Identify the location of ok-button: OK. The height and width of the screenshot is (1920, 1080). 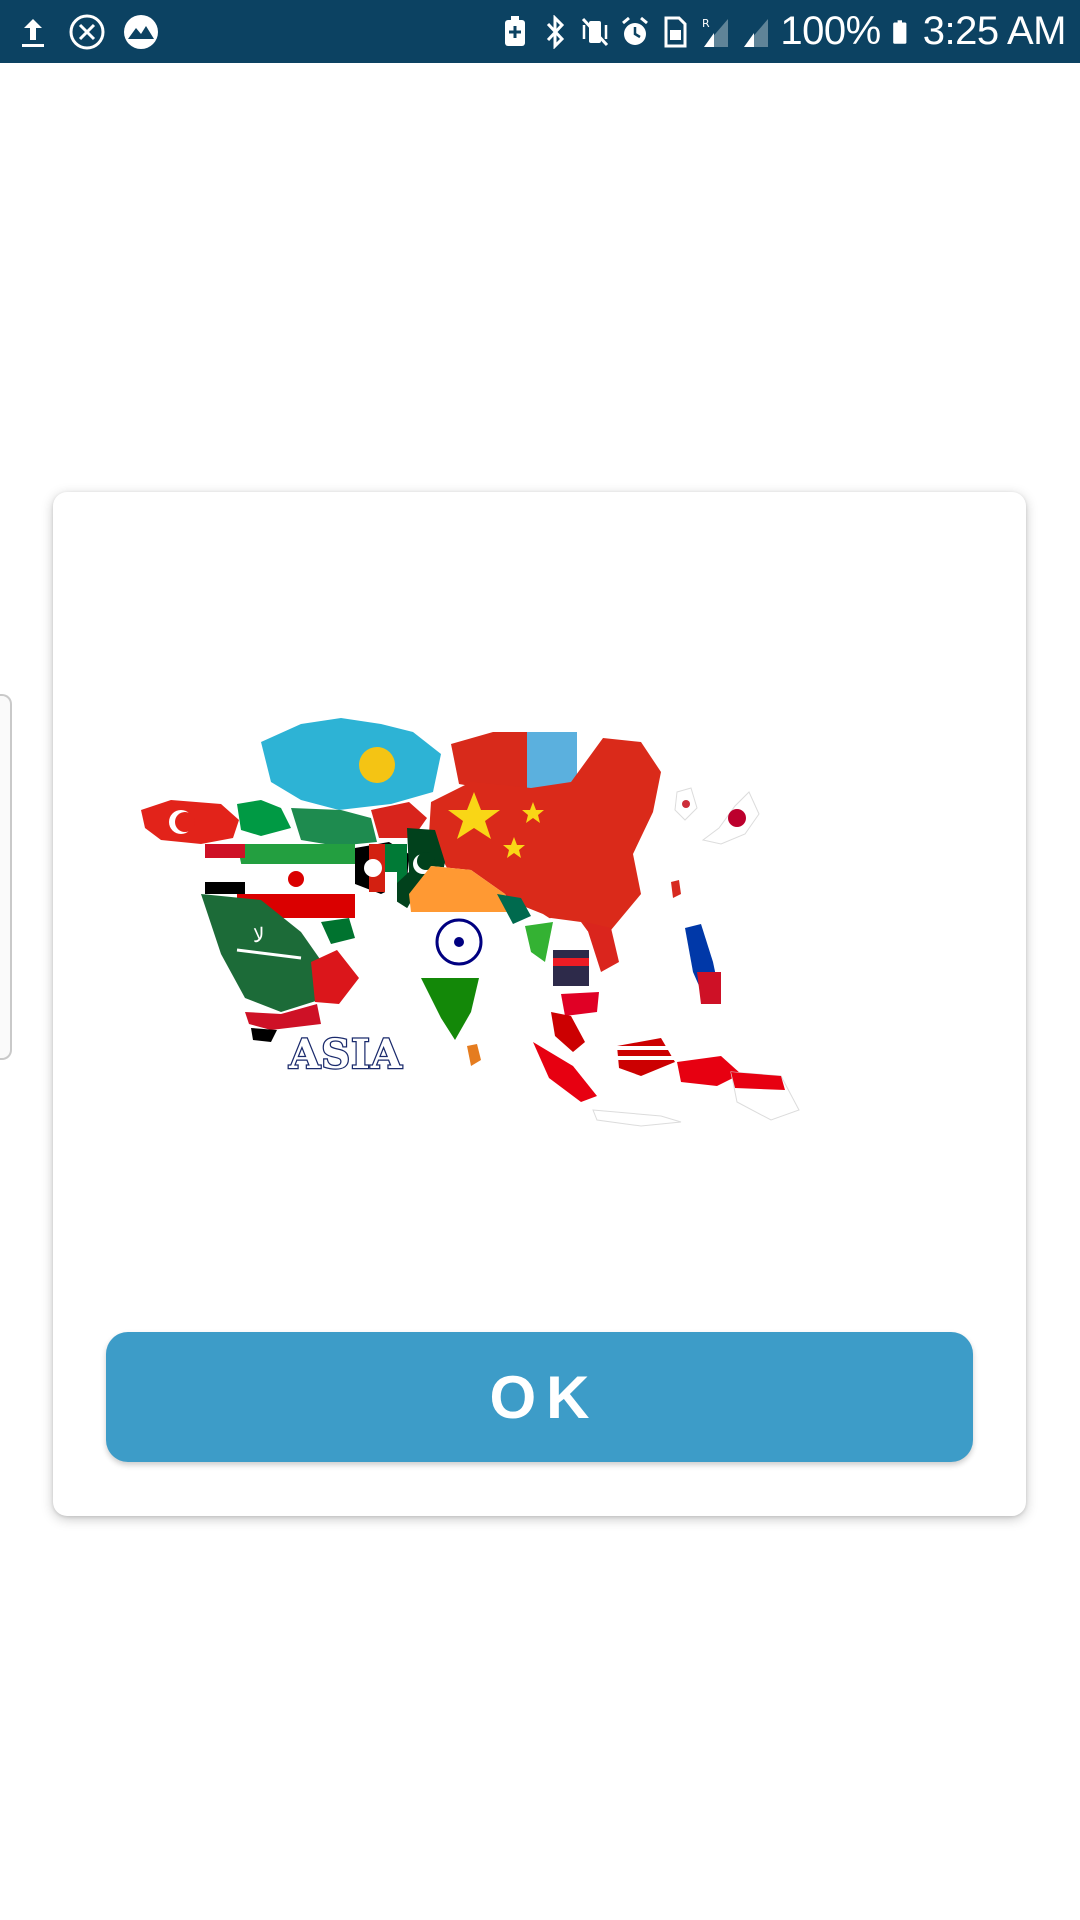
(539, 1397).